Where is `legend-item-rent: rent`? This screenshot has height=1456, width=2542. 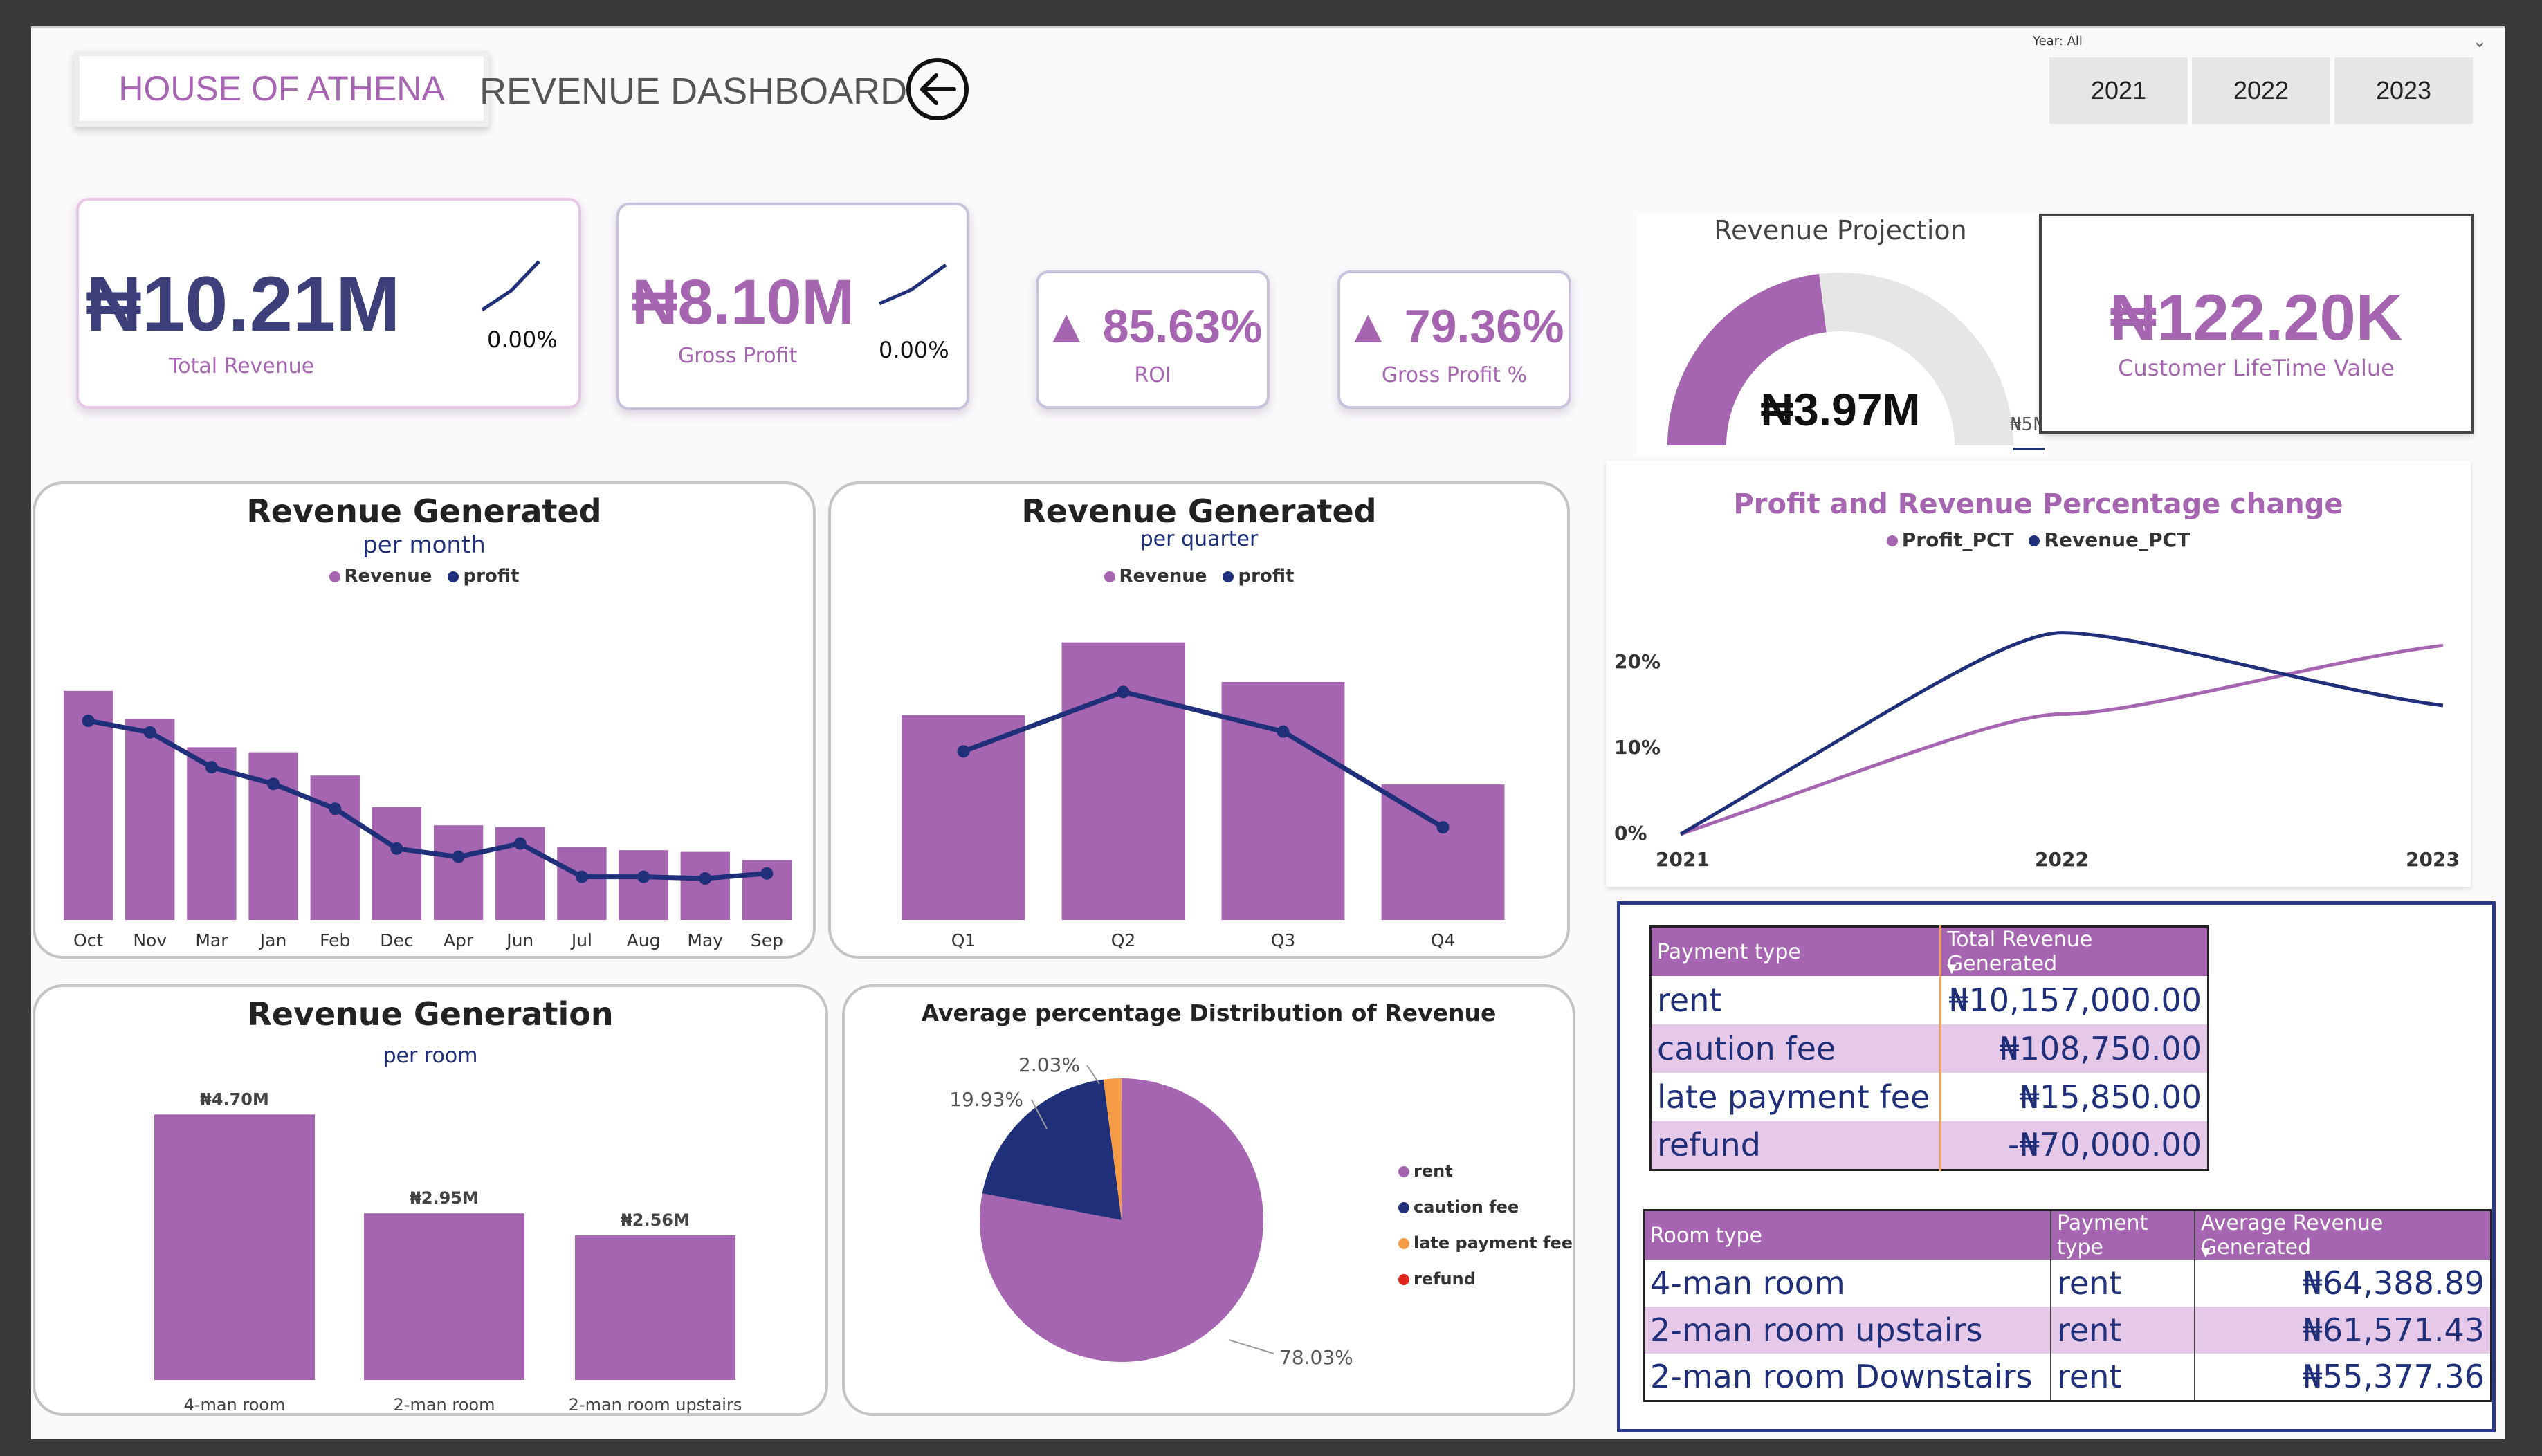
legend-item-rent: rent is located at coordinates (1485, 1171).